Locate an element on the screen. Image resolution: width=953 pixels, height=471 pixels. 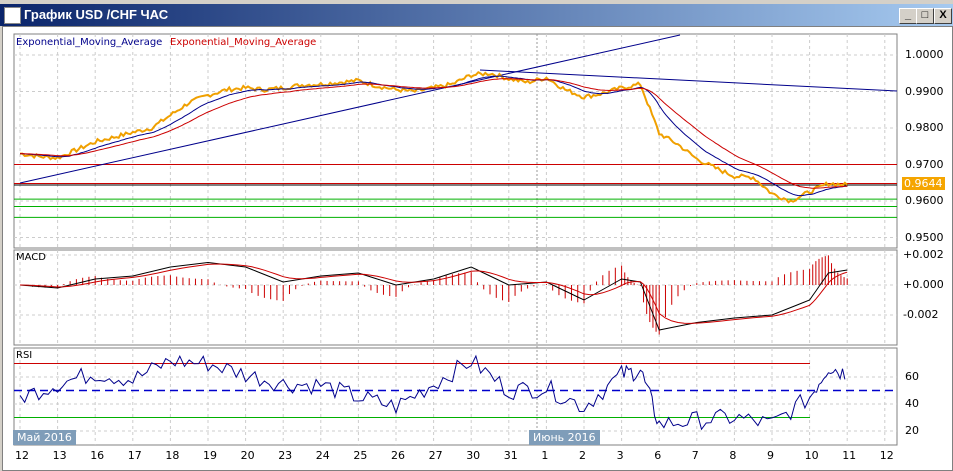
x-tick-label: 1 is located at coordinates (545, 455).